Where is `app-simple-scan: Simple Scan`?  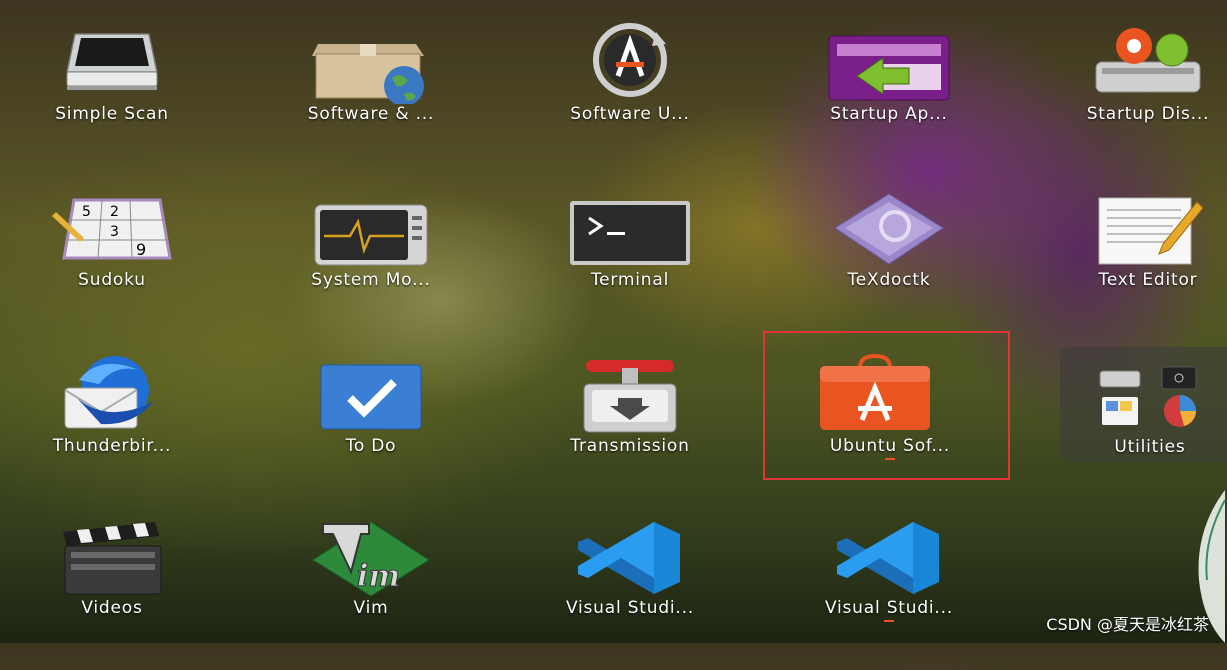
app-simple-scan: Simple Scan is located at coordinates (112, 97).